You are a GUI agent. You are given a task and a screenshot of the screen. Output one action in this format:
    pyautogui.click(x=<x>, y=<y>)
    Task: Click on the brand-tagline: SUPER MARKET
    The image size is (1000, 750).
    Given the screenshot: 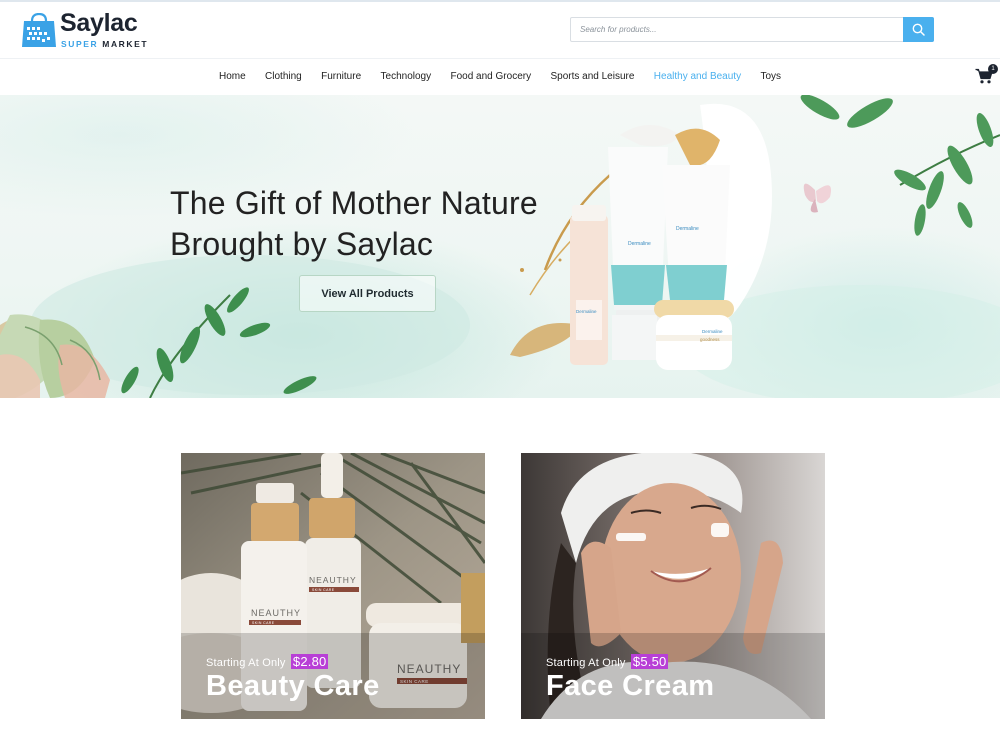 What is the action you would take?
    pyautogui.click(x=104, y=44)
    